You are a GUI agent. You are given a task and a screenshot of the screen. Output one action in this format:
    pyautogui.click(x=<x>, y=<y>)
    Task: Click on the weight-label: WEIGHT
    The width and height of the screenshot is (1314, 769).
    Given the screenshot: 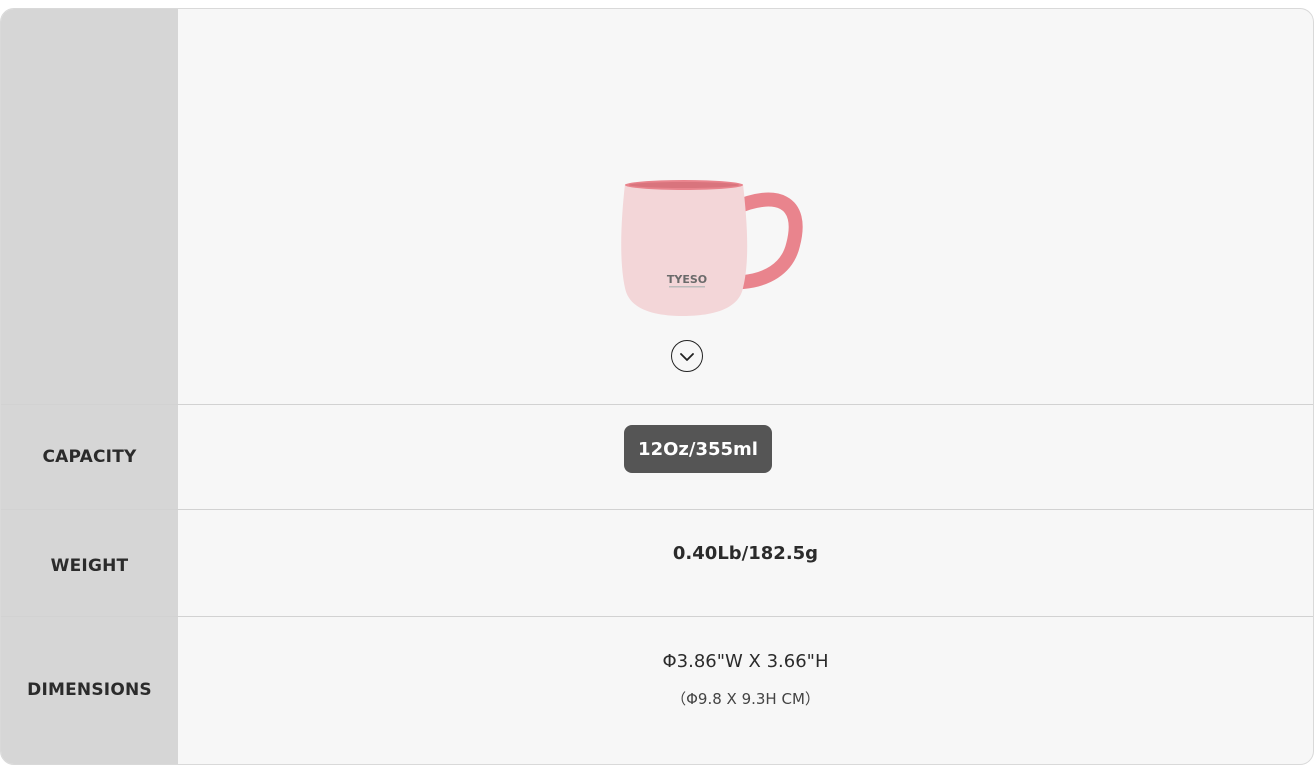 What is the action you would take?
    pyautogui.click(x=89, y=566)
    